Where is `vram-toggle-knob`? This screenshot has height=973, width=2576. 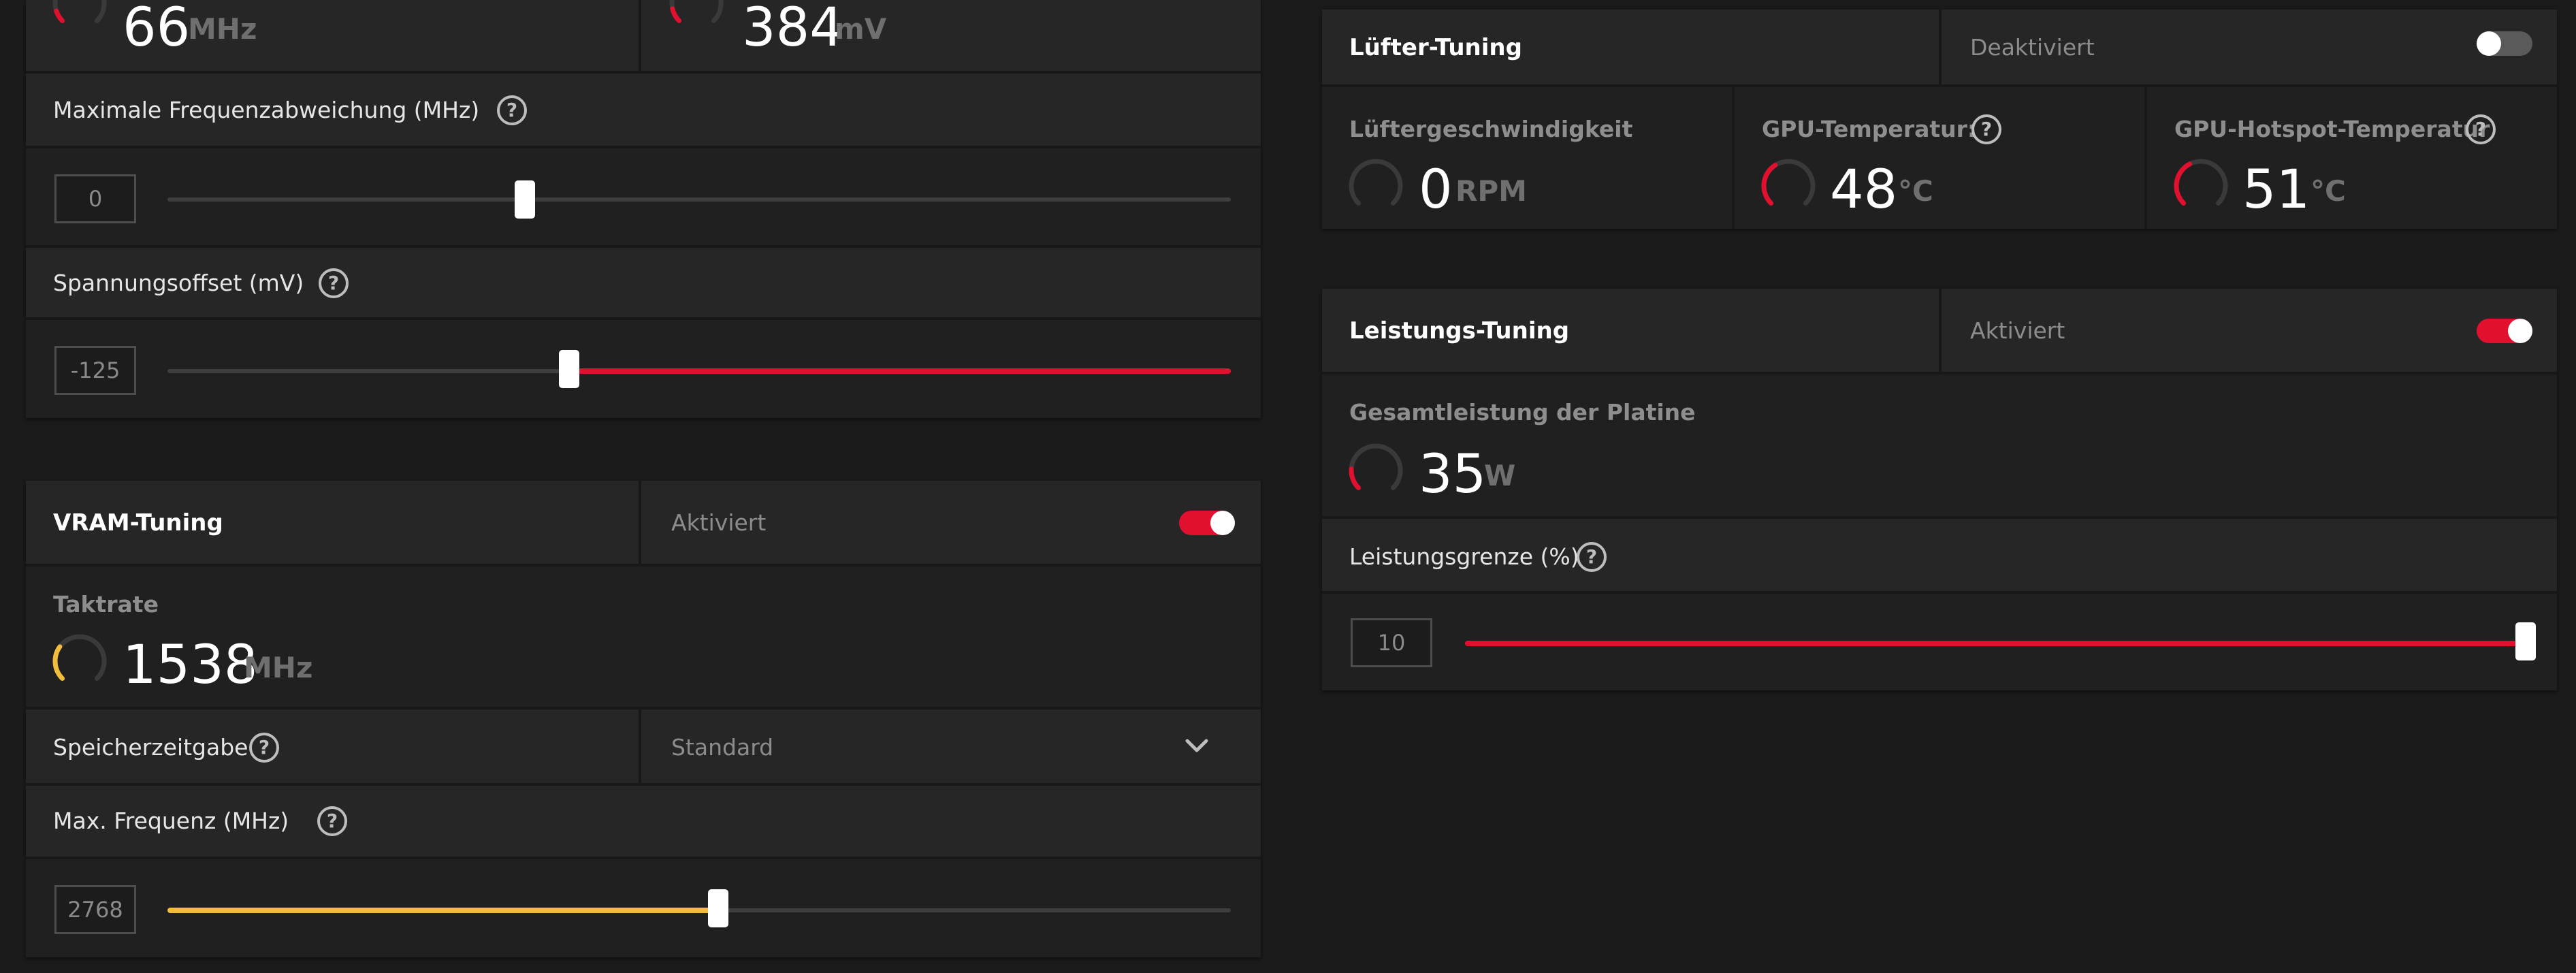
vram-toggle-knob is located at coordinates (1223, 523).